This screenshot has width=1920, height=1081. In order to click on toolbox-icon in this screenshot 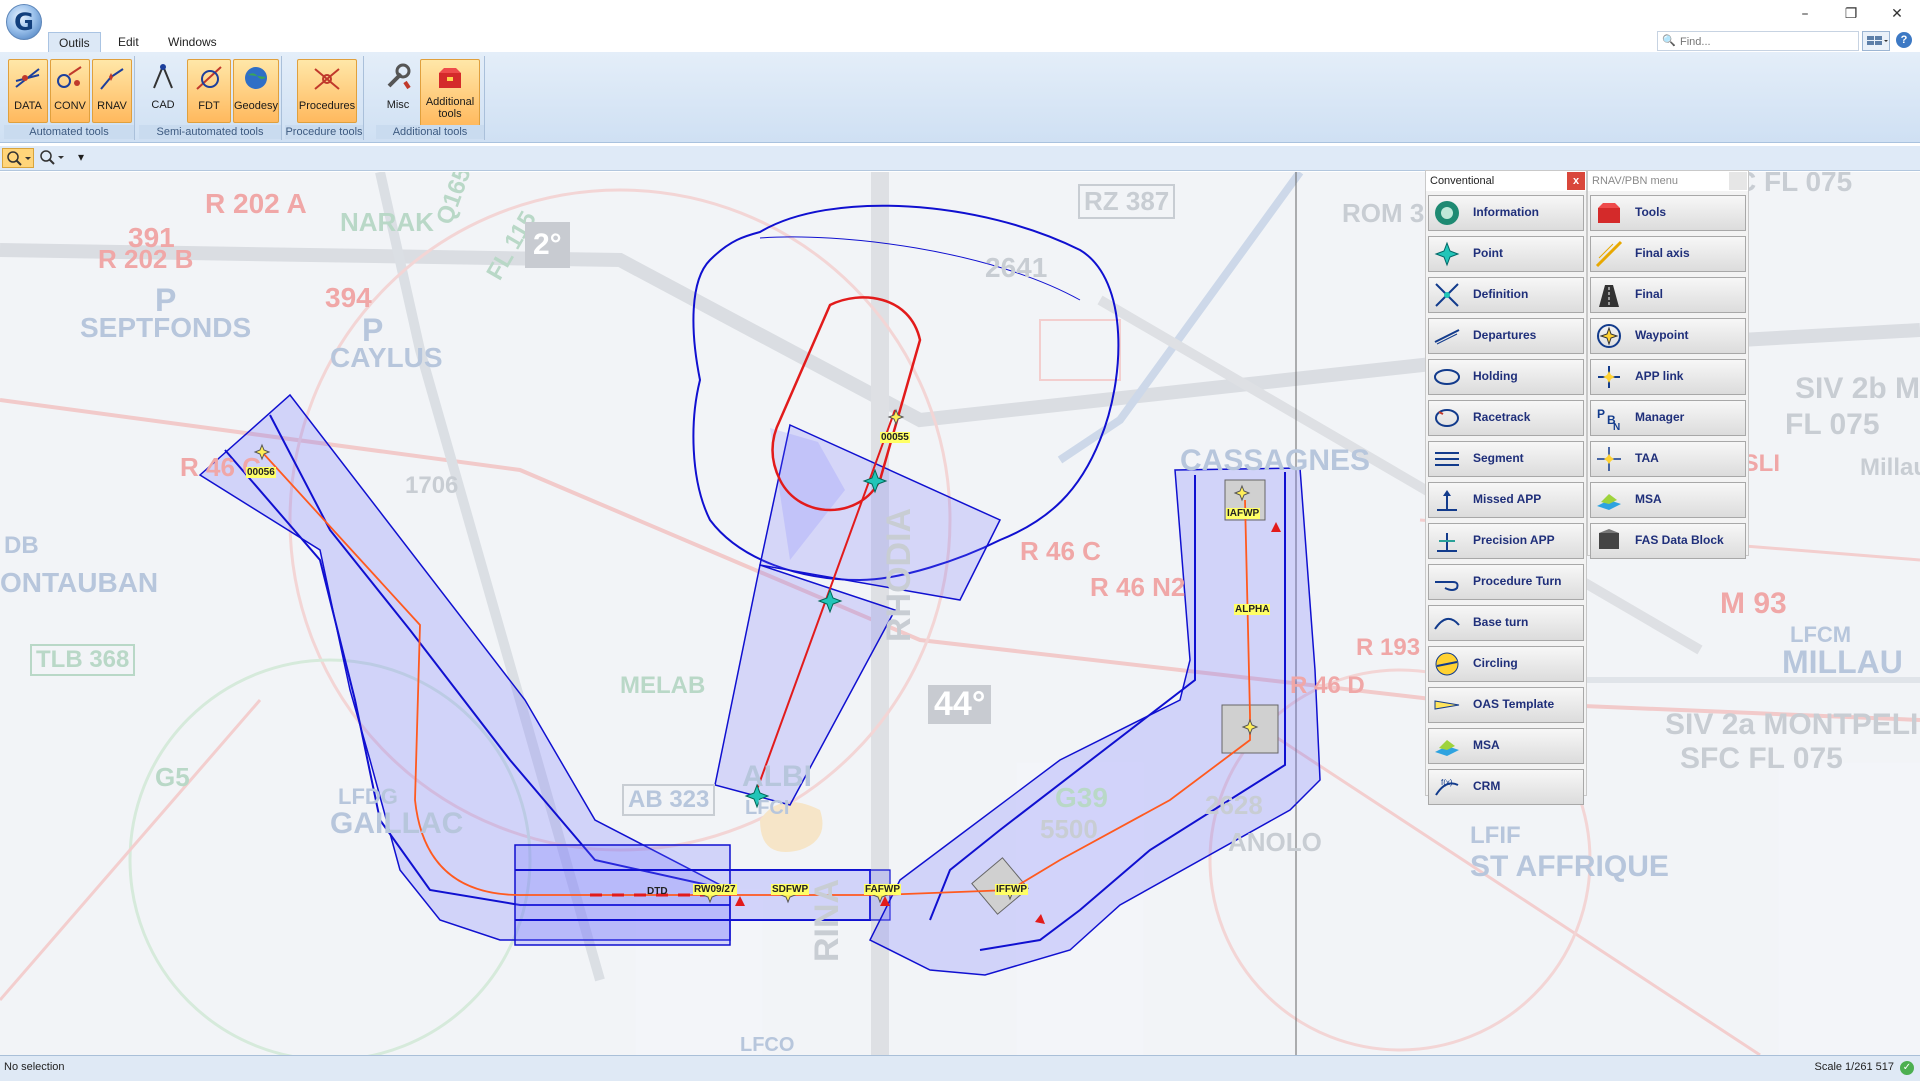, I will do `click(450, 78)`.